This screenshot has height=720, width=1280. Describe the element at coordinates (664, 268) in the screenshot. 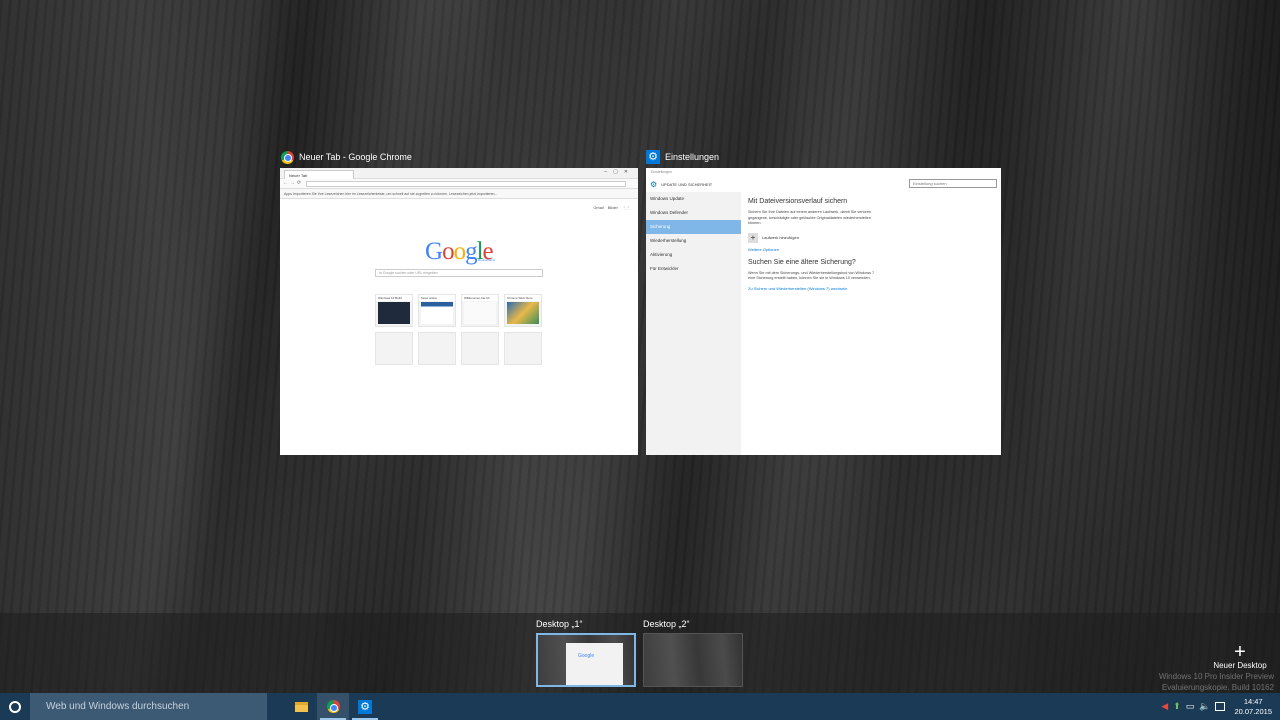

I see `settings-nav-entwickler: Für Entwickler` at that location.